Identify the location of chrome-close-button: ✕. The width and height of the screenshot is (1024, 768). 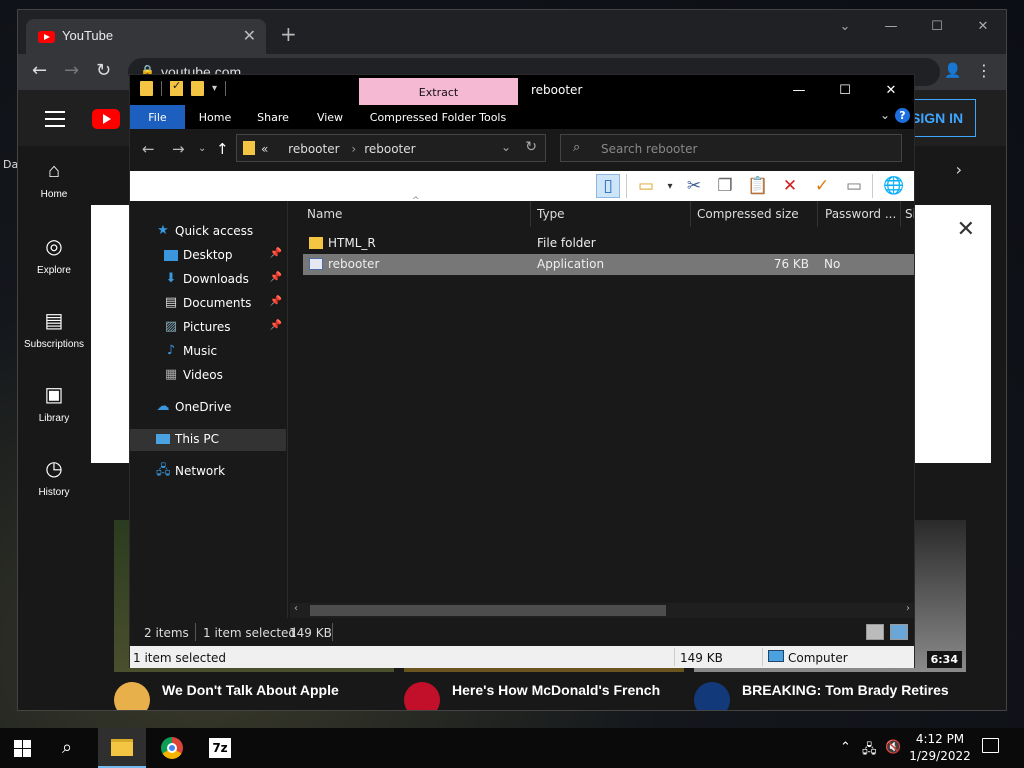
(983, 26).